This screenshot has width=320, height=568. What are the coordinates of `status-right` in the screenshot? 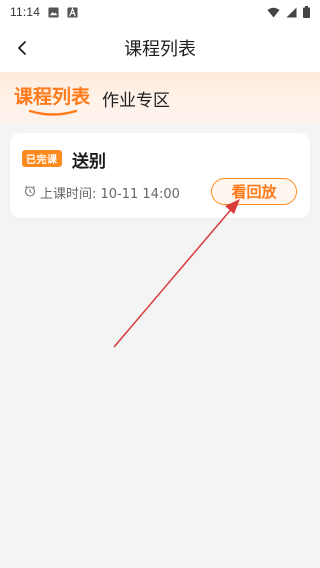 It's located at (288, 12).